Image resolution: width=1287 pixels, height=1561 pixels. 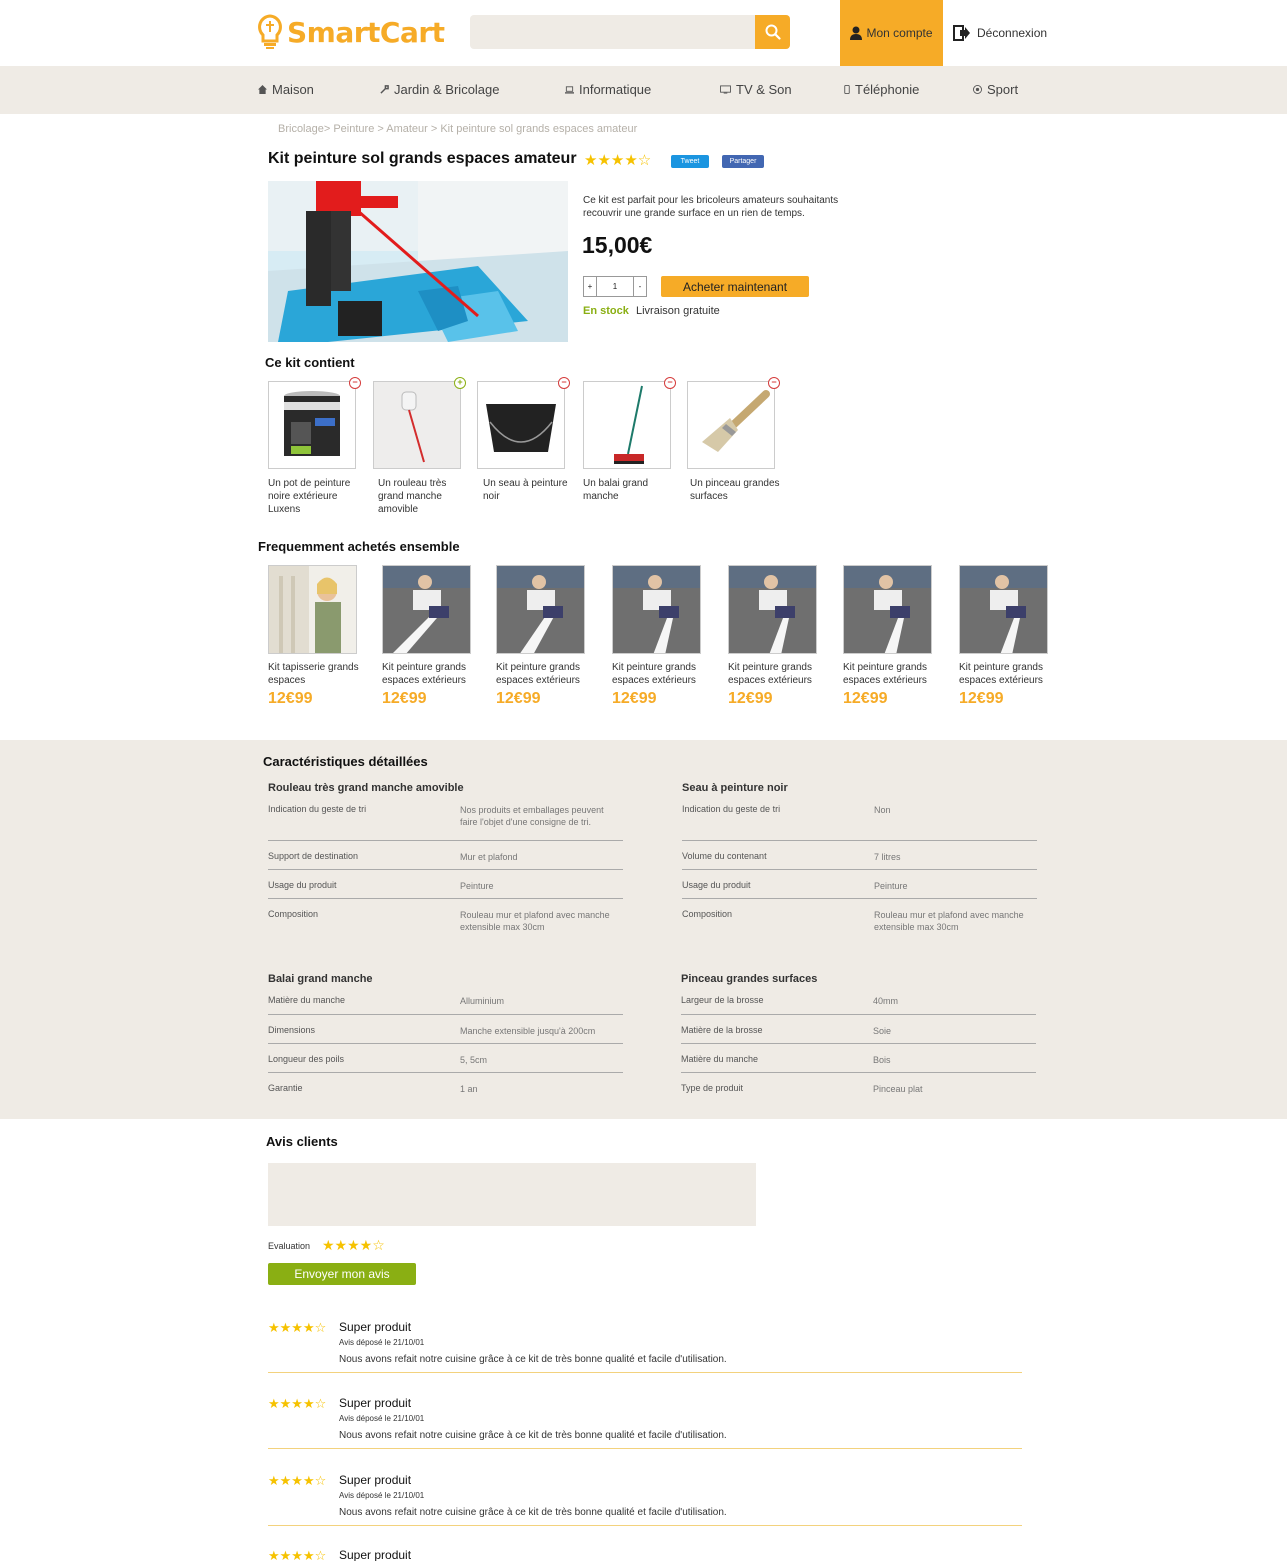 I want to click on kit-item: + Un rouleau très grand manche amovible, so click(x=423, y=446).